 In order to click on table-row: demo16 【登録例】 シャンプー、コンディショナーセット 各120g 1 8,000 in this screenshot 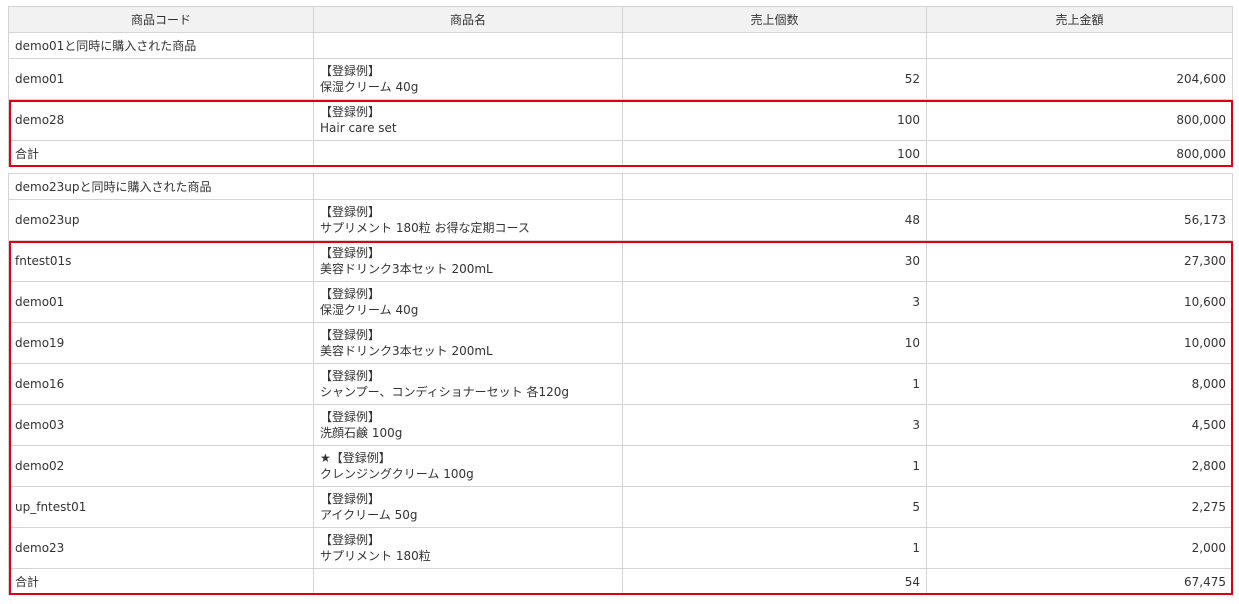, I will do `click(620, 384)`.